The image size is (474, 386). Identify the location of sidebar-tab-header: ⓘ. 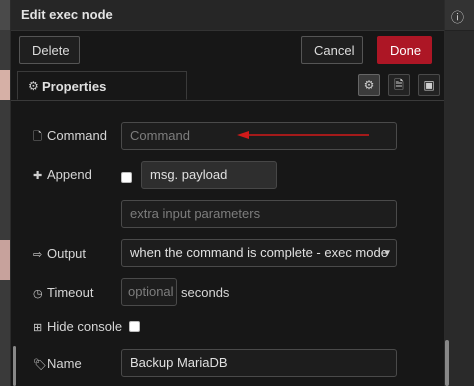
(458, 15).